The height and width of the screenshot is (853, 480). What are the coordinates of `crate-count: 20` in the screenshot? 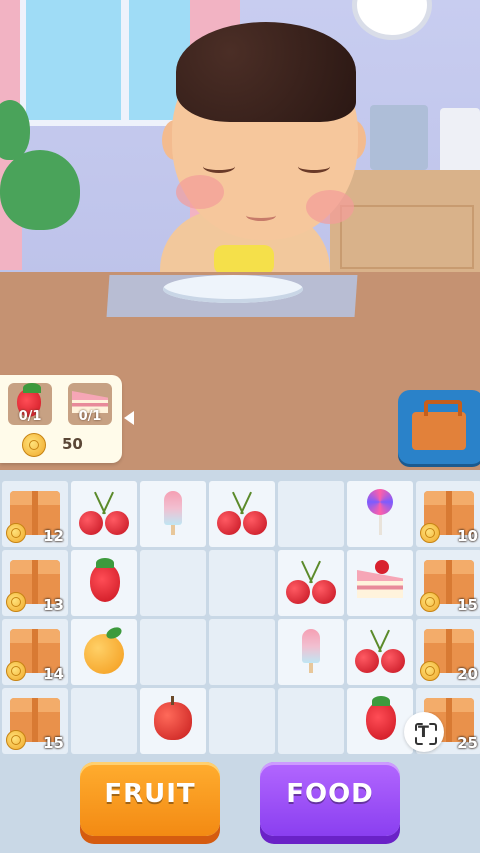 It's located at (467, 674).